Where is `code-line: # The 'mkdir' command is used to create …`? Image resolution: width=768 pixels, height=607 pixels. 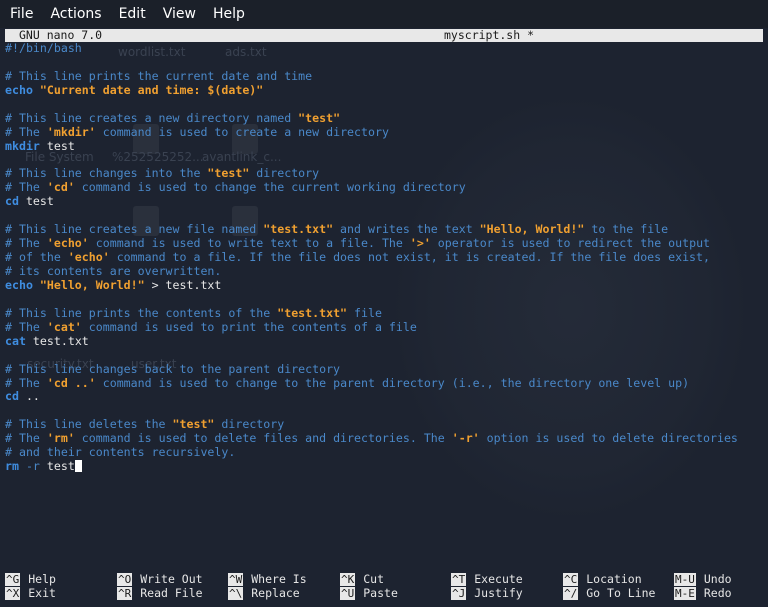
code-line: # The 'mkdir' command is used to create … is located at coordinates (385, 132).